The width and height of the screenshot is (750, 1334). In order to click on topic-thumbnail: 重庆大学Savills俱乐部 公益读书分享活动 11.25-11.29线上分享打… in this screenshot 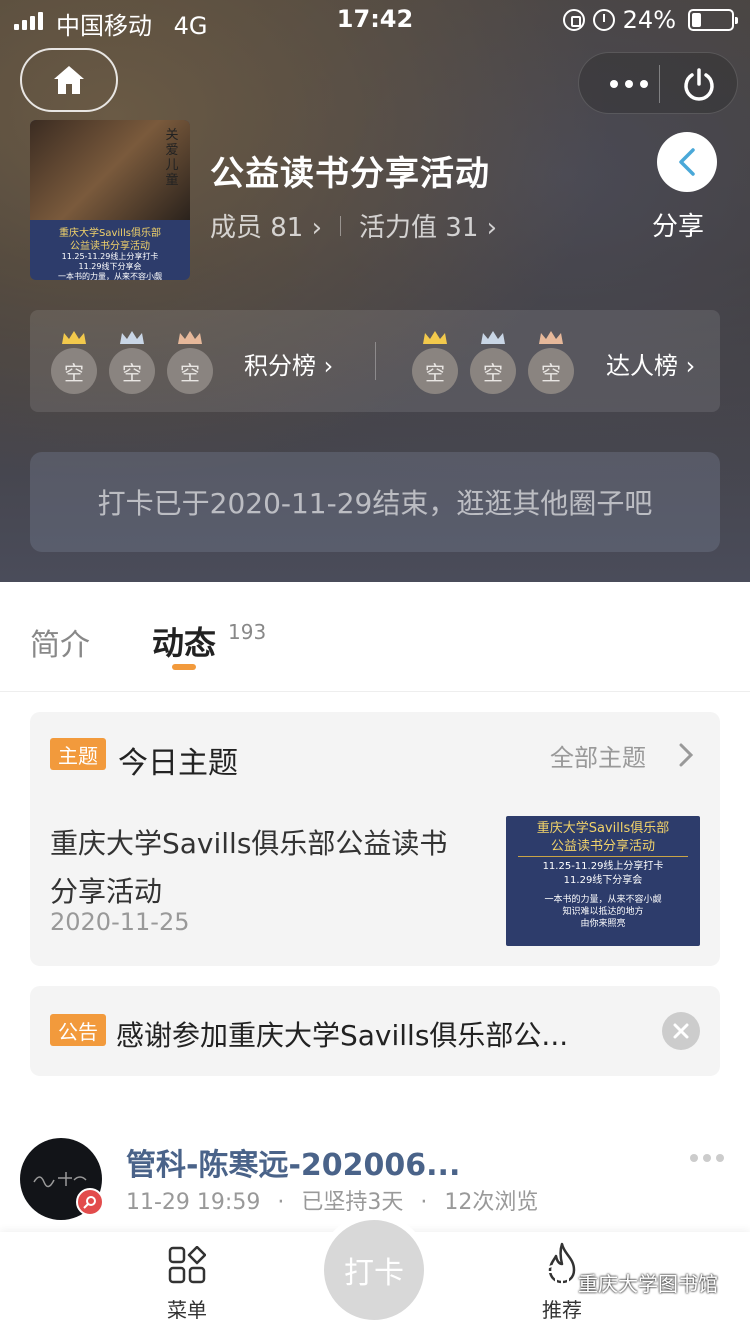, I will do `click(603, 881)`.